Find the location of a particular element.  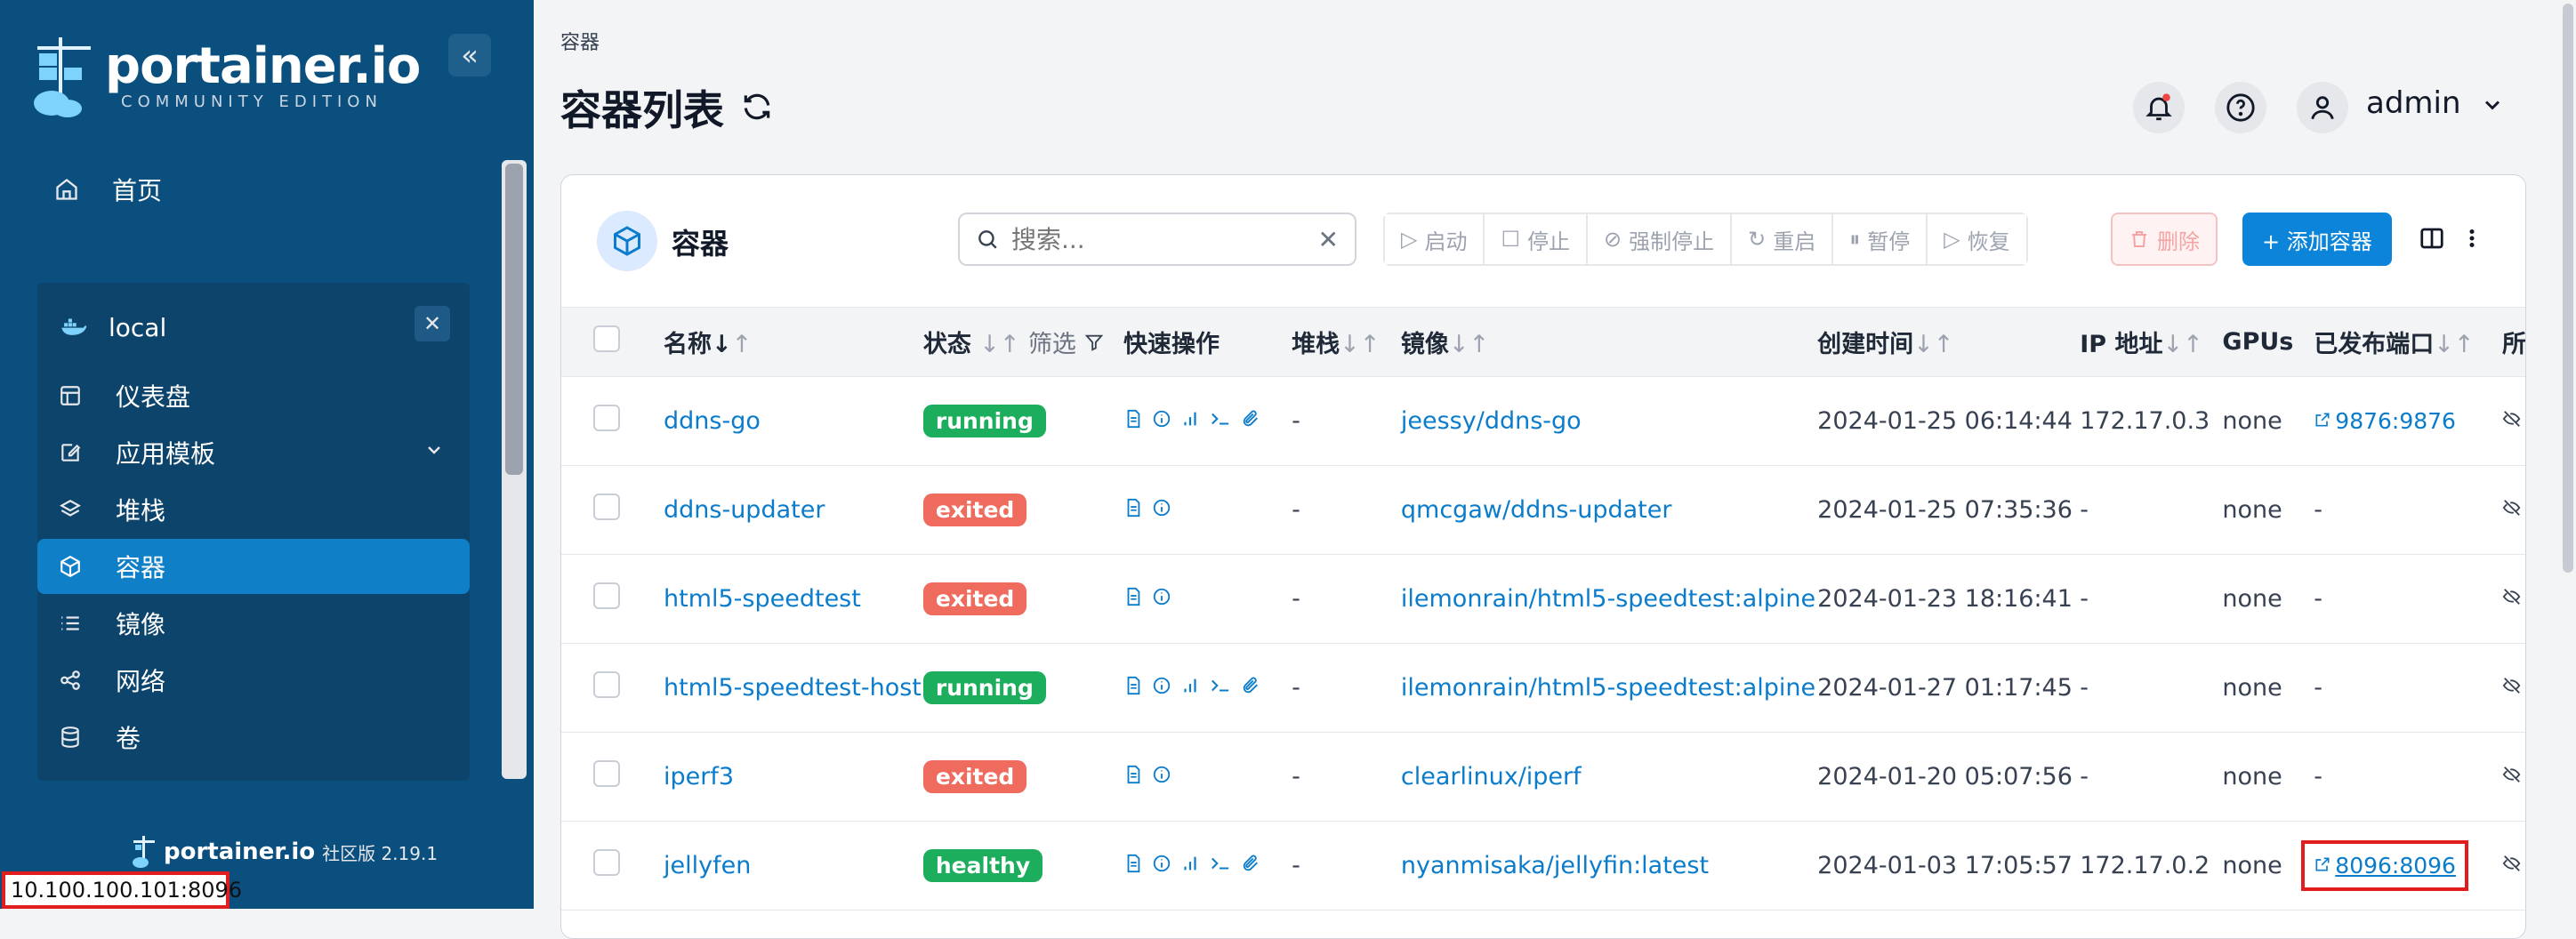

published-port-link: 9876:9876 is located at coordinates (2385, 421).